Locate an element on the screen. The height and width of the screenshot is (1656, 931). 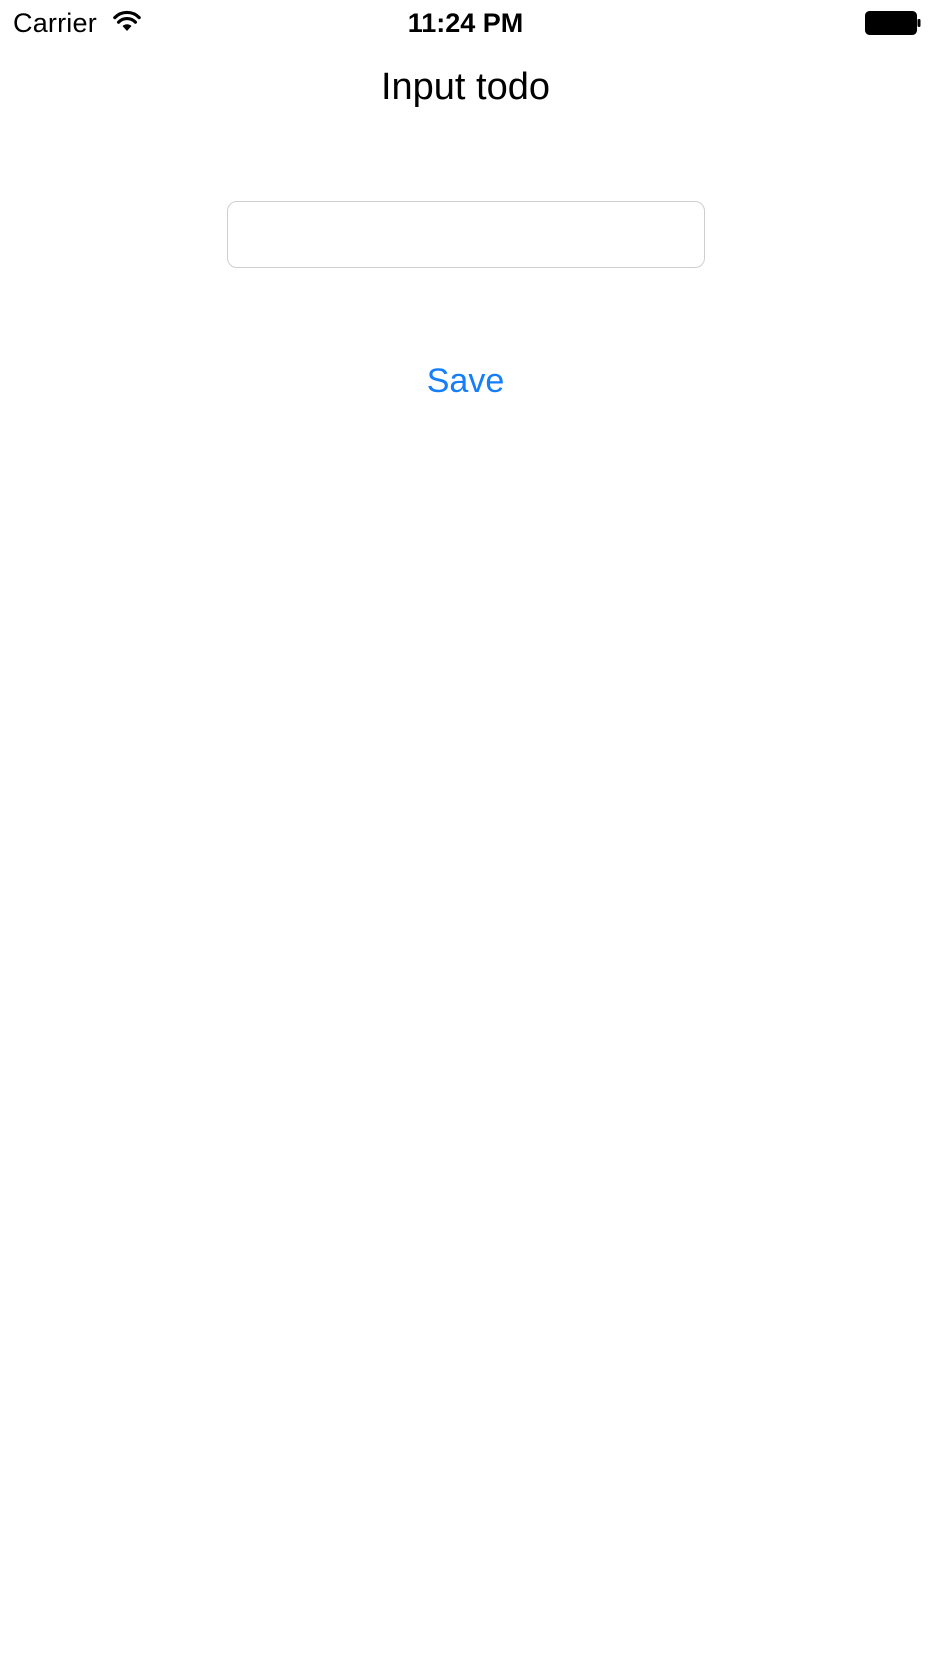
todo-input is located at coordinates (466, 234).